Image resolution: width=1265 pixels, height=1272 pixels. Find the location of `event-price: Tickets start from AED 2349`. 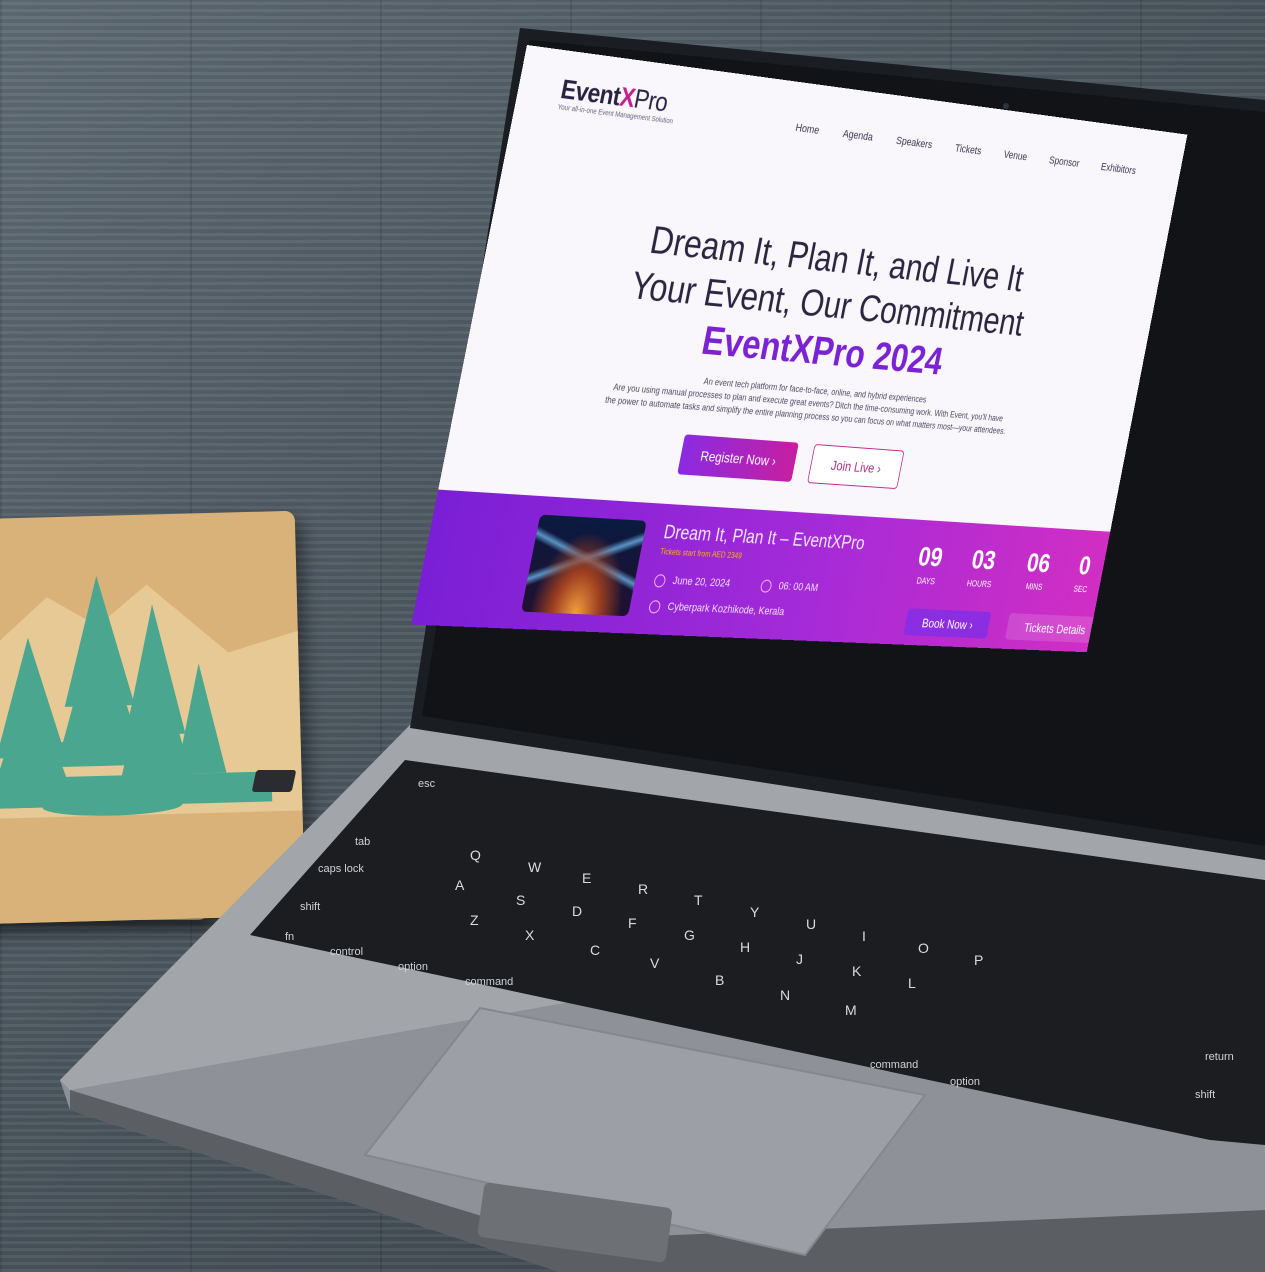

event-price: Tickets start from AED 2349 is located at coordinates (700, 553).